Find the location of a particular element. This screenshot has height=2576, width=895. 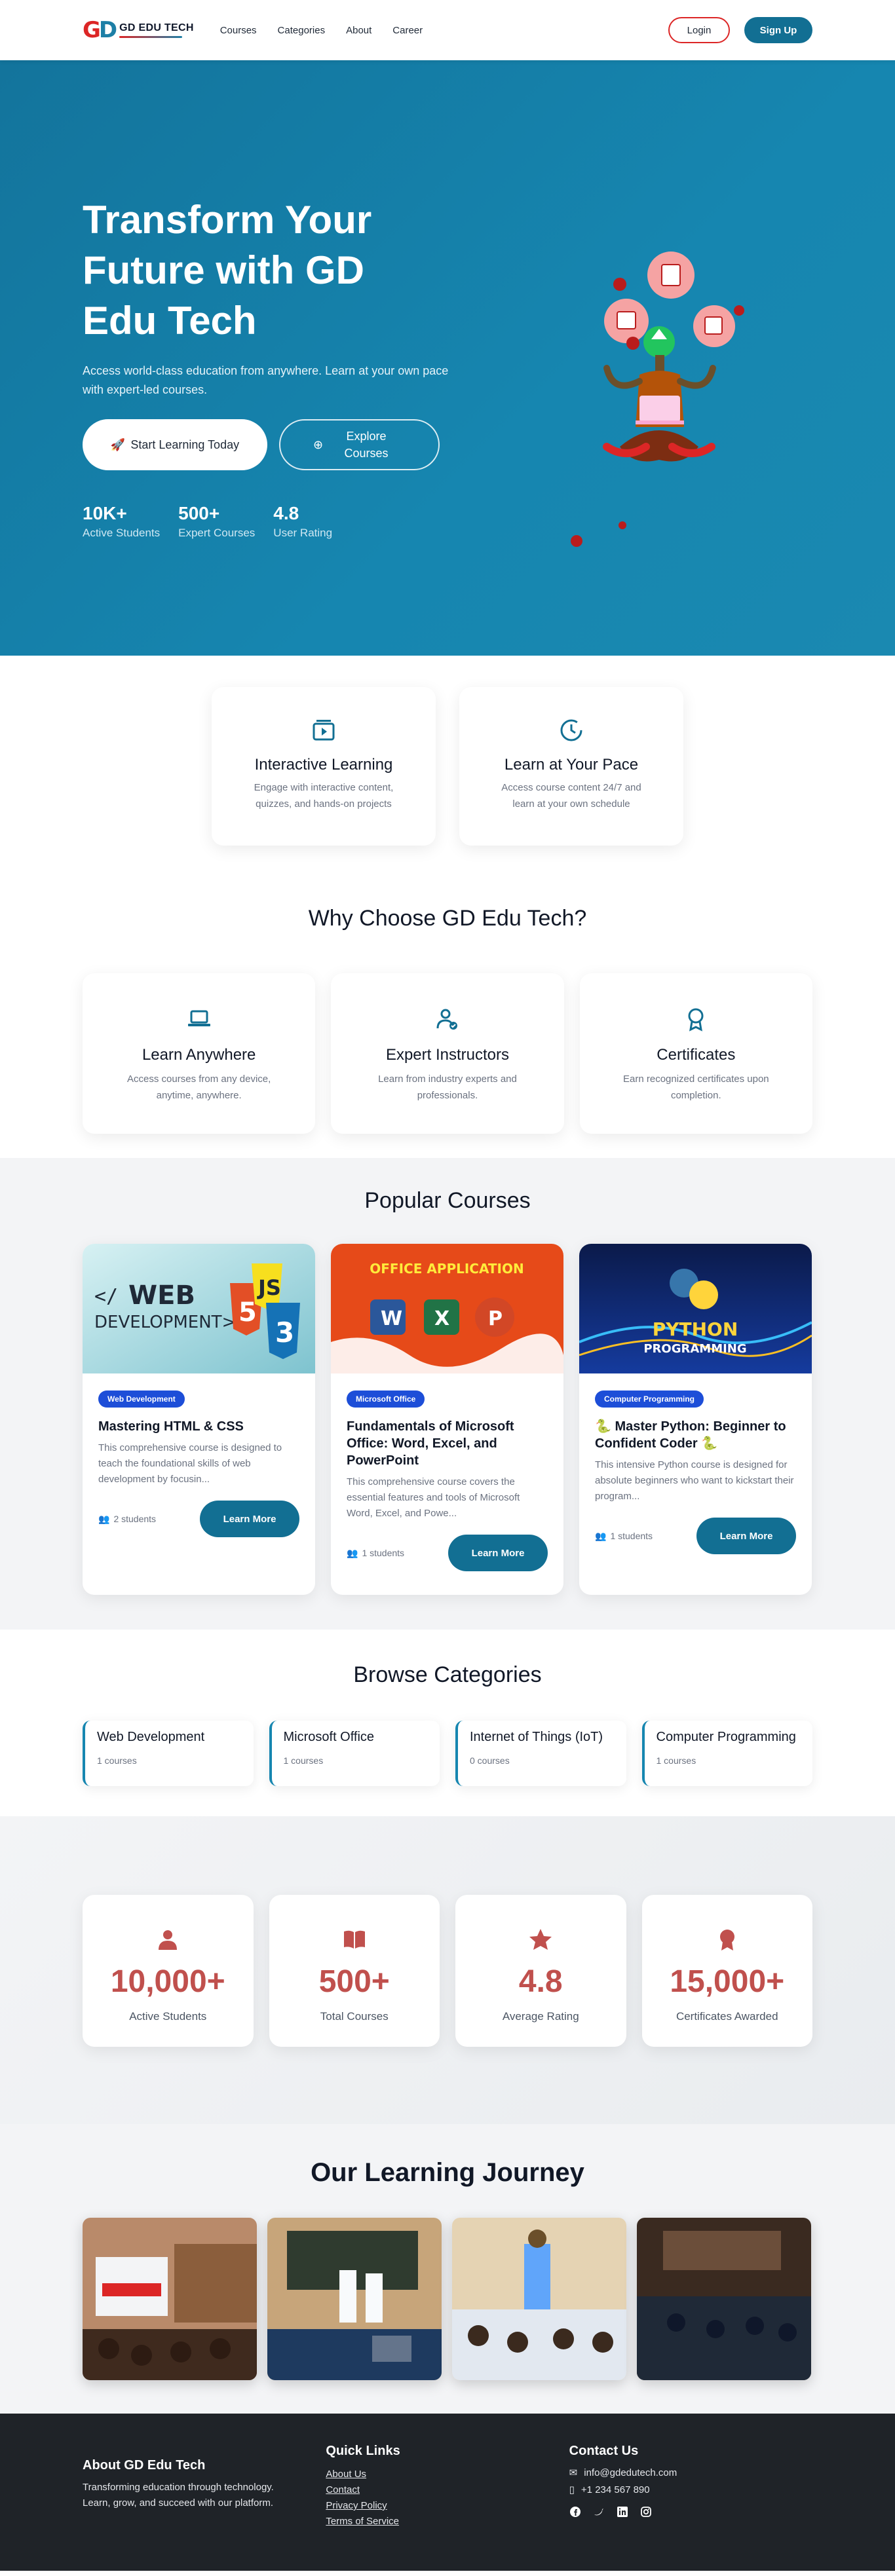

svg-text: WEB is located at coordinates (161, 1295).